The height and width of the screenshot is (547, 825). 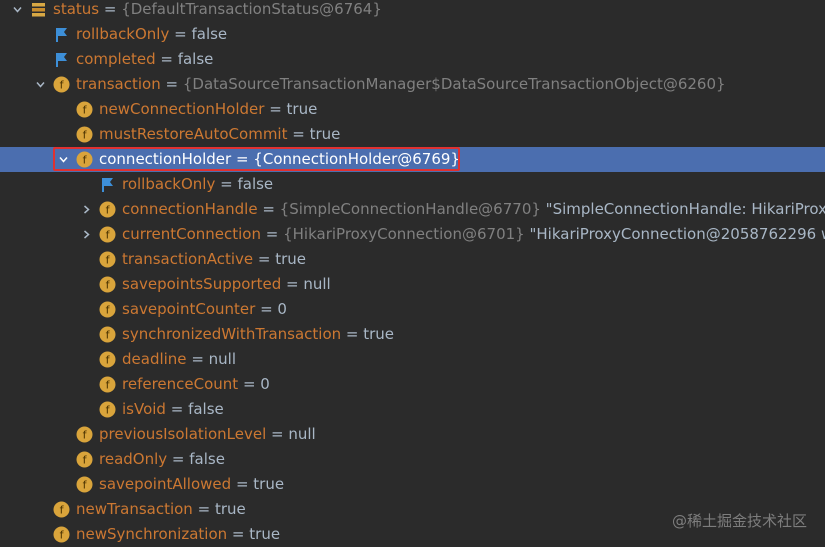 I want to click on tree-row-new-connection-holder: f newConnectionHolder = true, so click(x=412, y=109).